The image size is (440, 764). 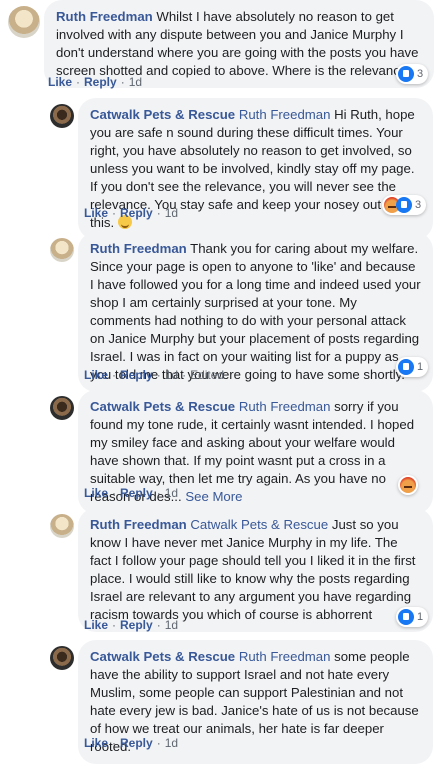 What do you see at coordinates (259, 524) in the screenshot?
I see `mention-link: Catwalk Pets & Rescue` at bounding box center [259, 524].